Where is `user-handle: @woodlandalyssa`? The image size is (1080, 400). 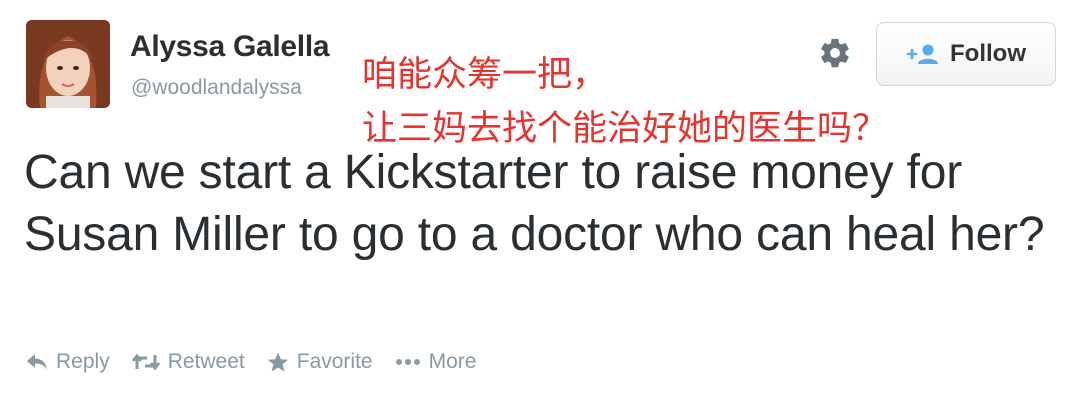
user-handle: @woodlandalyssa is located at coordinates (216, 88).